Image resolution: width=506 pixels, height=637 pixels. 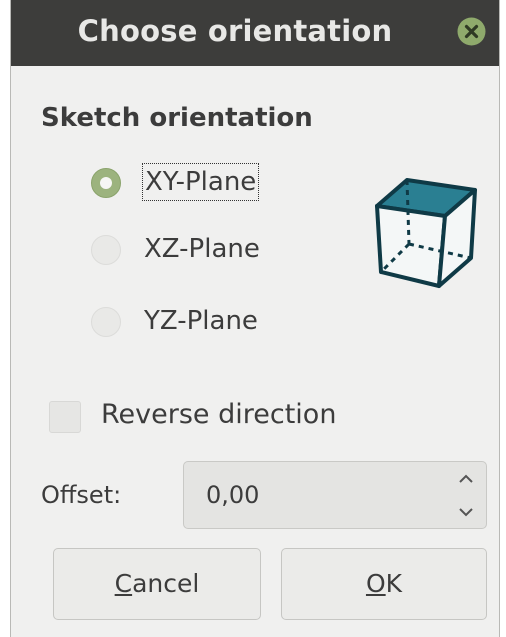 I want to click on spin-buttons, so click(x=466, y=495).